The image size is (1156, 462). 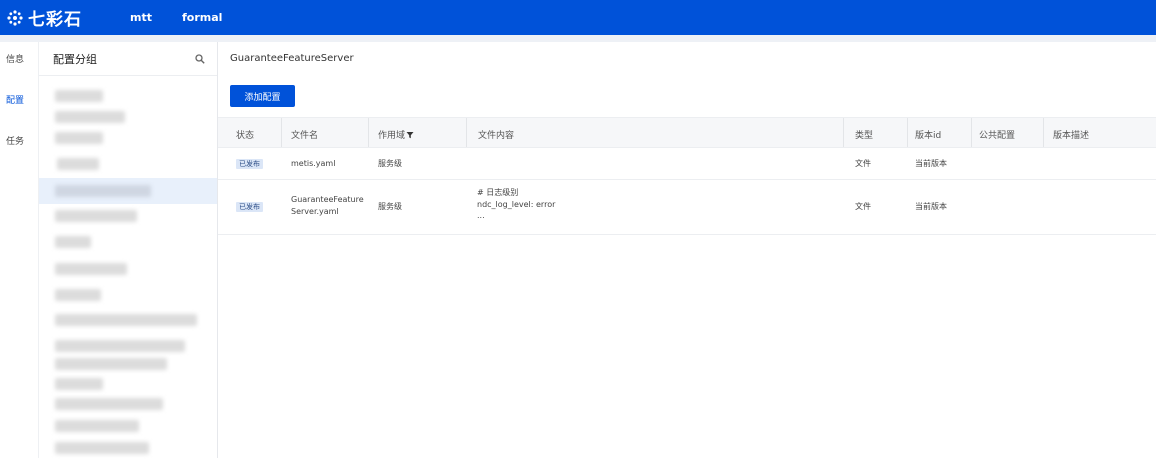 What do you see at coordinates (498, 192) in the screenshot?
I see `content-cell-line1: # 日志级别` at bounding box center [498, 192].